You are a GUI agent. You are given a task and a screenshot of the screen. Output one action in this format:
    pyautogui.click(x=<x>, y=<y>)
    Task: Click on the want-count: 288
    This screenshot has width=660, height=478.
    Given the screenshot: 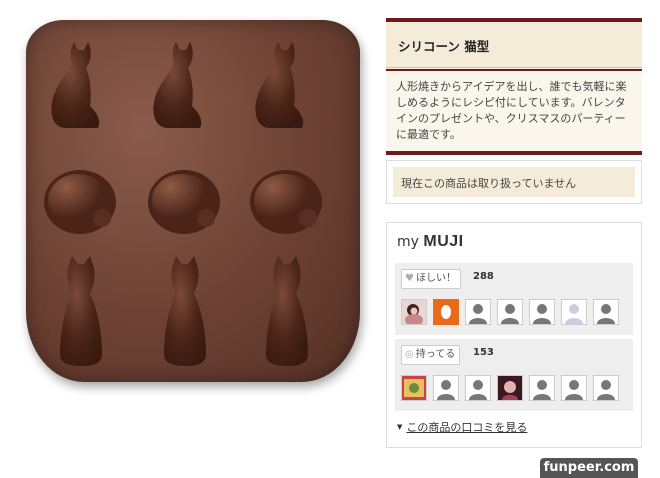 What is the action you would take?
    pyautogui.click(x=483, y=276)
    